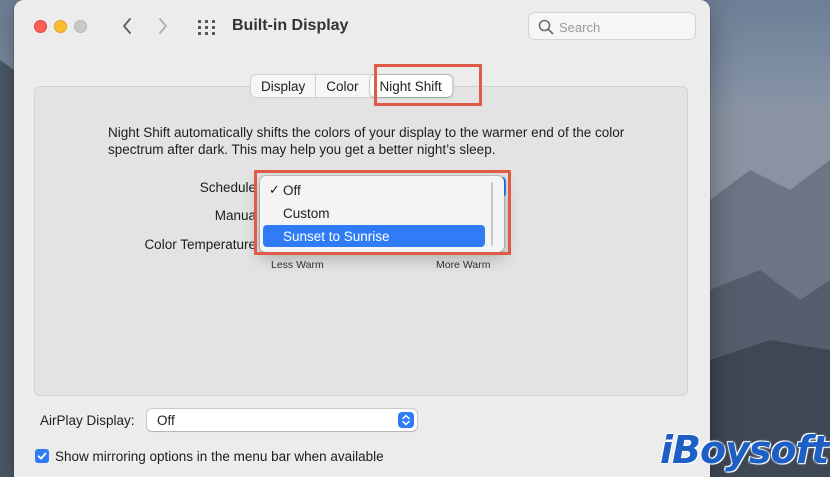 This screenshot has height=477, width=830. I want to click on mirroring-checkbox, so click(42, 456).